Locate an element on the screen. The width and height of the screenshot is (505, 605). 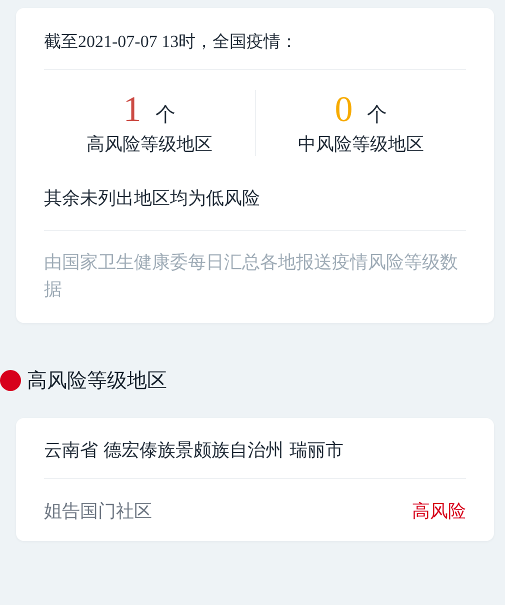
summary-heading: 截至2021-07-07 13时，全国疫情： is located at coordinates (255, 39).